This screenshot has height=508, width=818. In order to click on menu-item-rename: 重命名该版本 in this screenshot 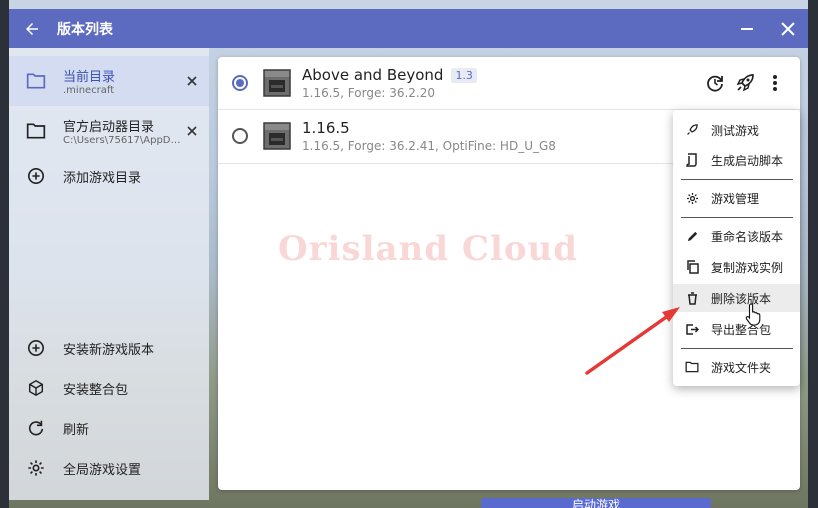, I will do `click(736, 236)`.